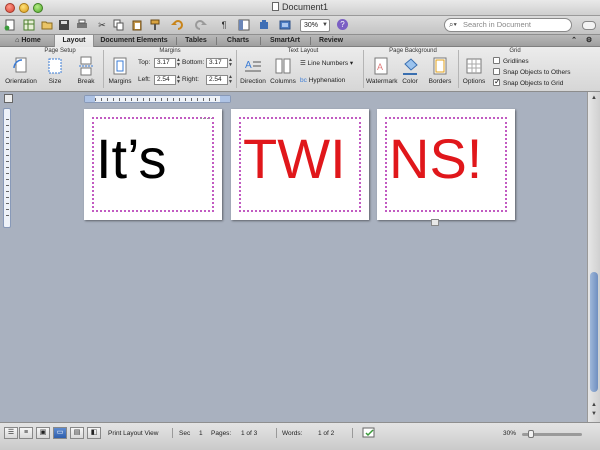  I want to click on document-page-3: NS!, so click(446, 164).